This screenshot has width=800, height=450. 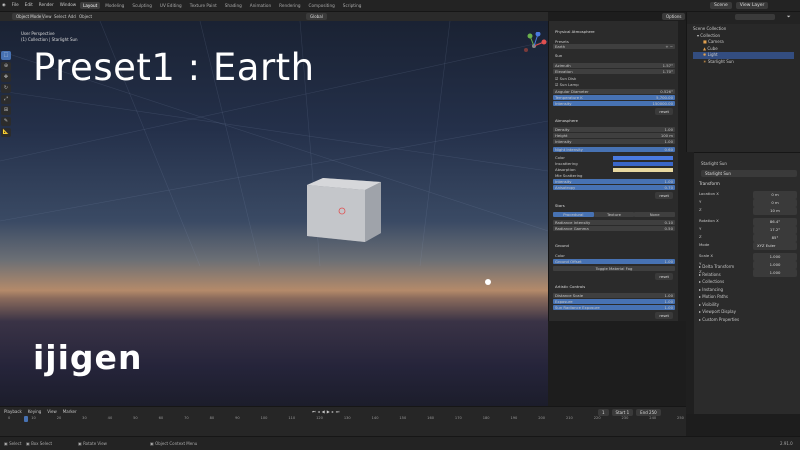 What do you see at coordinates (322, 5) in the screenshot?
I see `tab-compositing: Compositing` at bounding box center [322, 5].